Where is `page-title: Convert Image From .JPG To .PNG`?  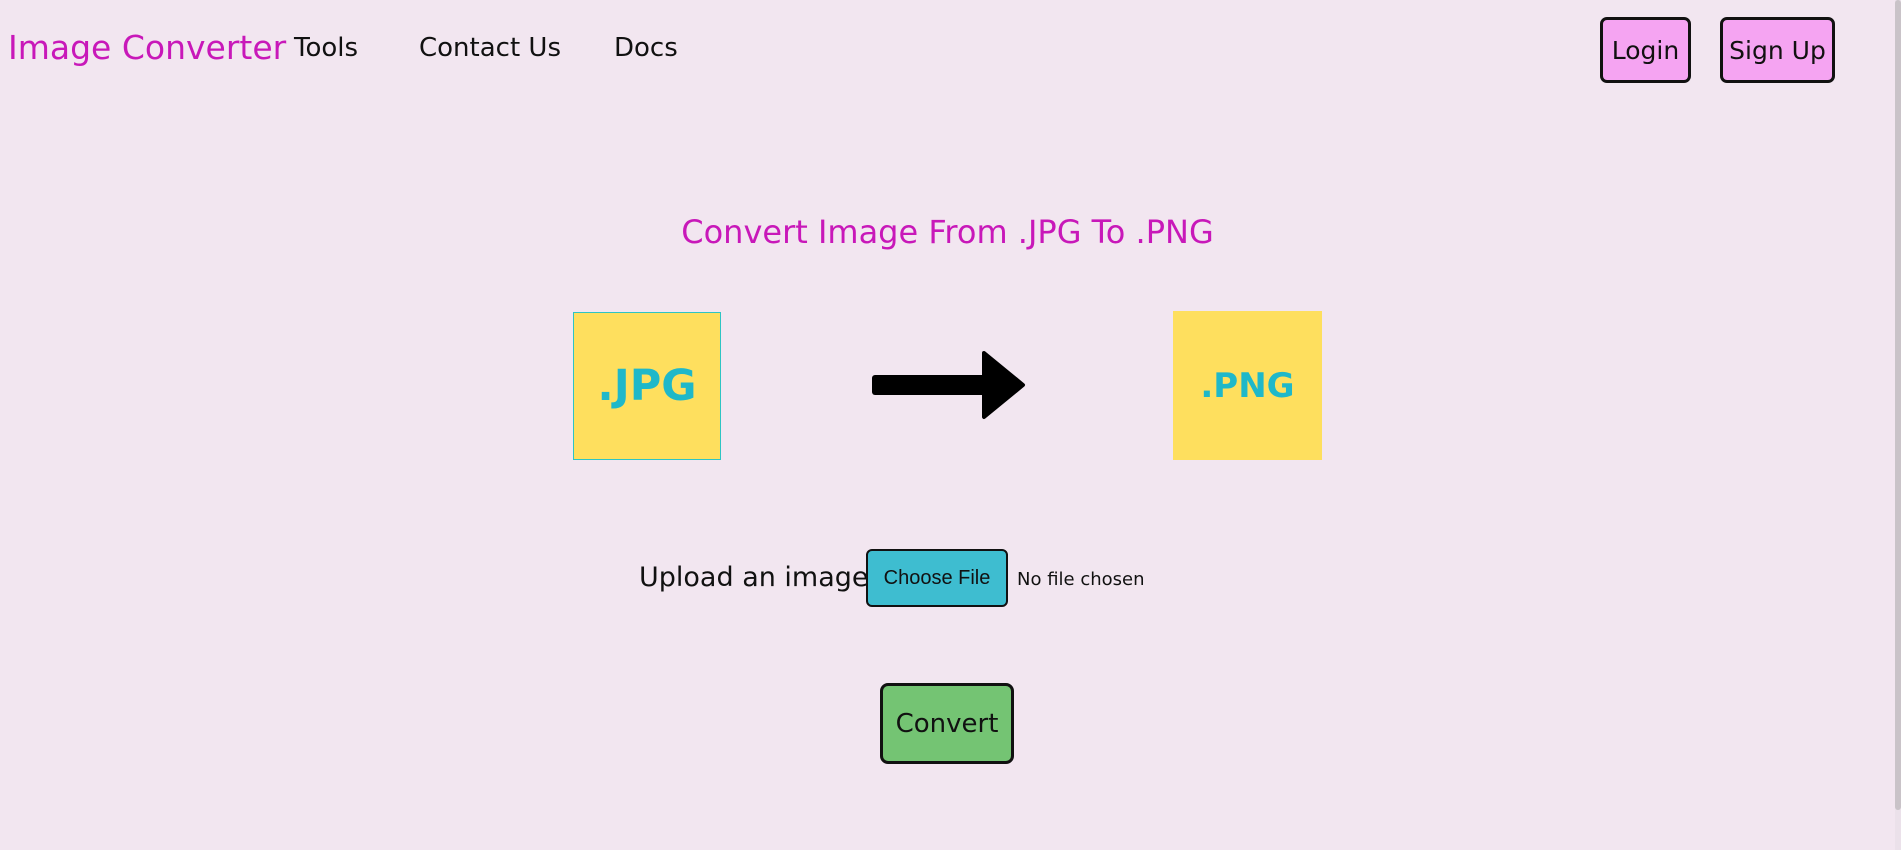 page-title: Convert Image From .JPG To .PNG is located at coordinates (947, 232).